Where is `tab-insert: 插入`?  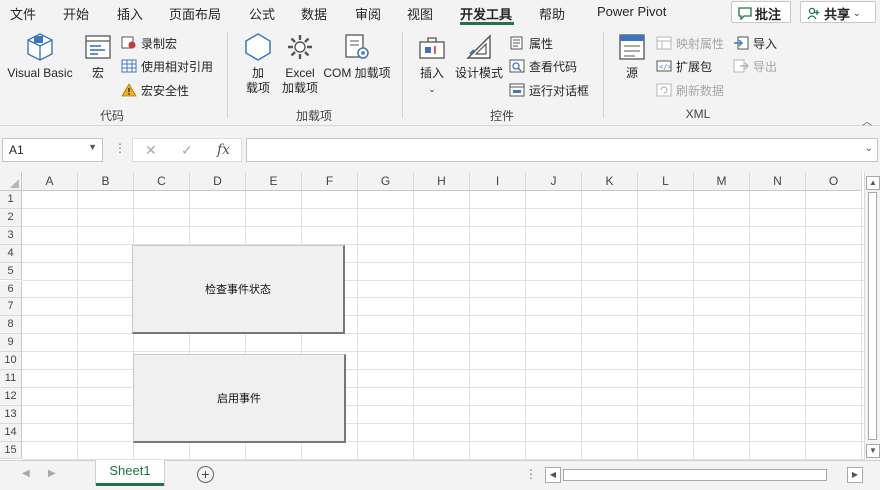 tab-insert: 插入 is located at coordinates (130, 13).